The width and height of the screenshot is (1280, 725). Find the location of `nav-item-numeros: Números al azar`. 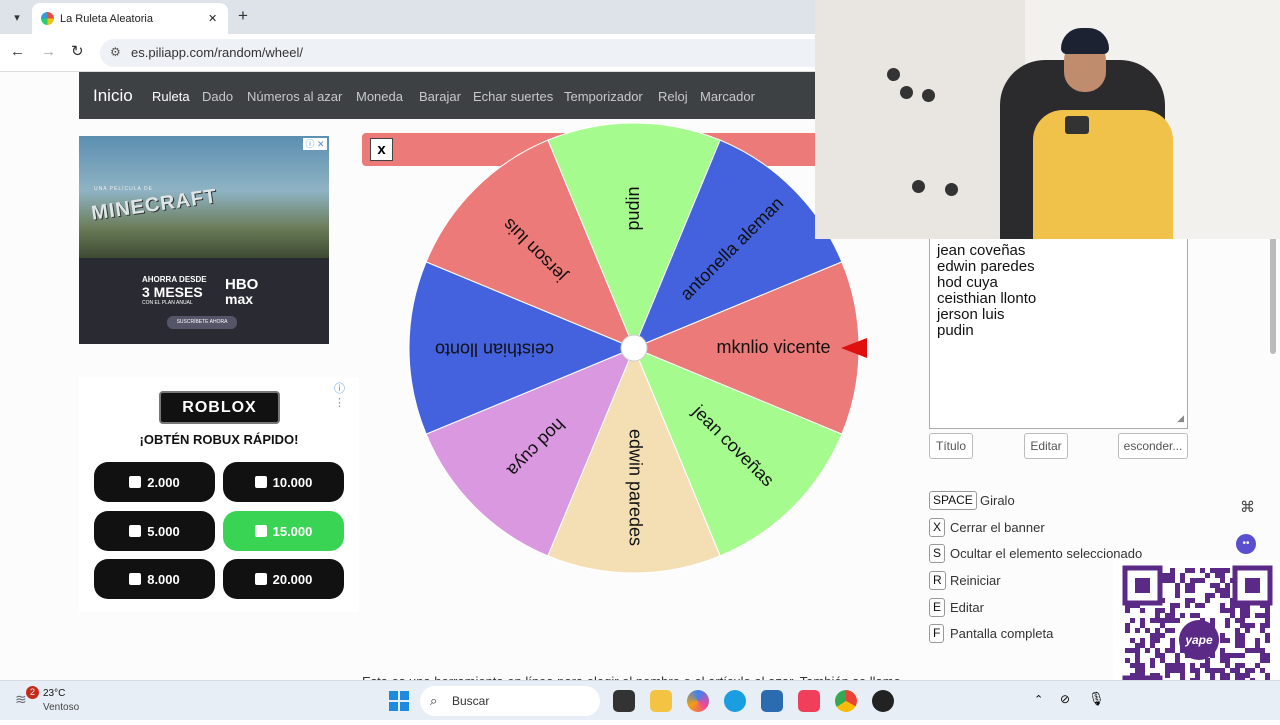

nav-item-numeros: Números al azar is located at coordinates (294, 96).